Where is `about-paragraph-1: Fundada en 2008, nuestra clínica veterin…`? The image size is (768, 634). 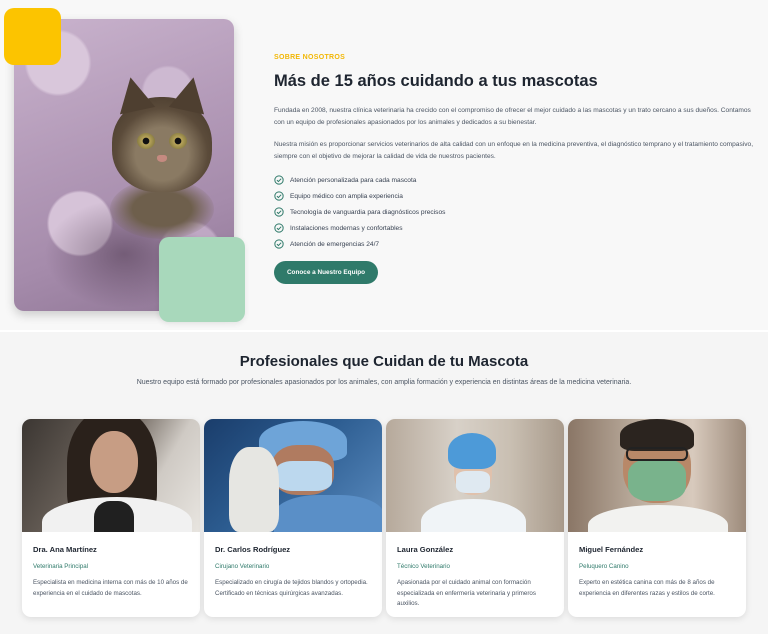 about-paragraph-1: Fundada en 2008, nuestra clínica veterin… is located at coordinates (512, 116).